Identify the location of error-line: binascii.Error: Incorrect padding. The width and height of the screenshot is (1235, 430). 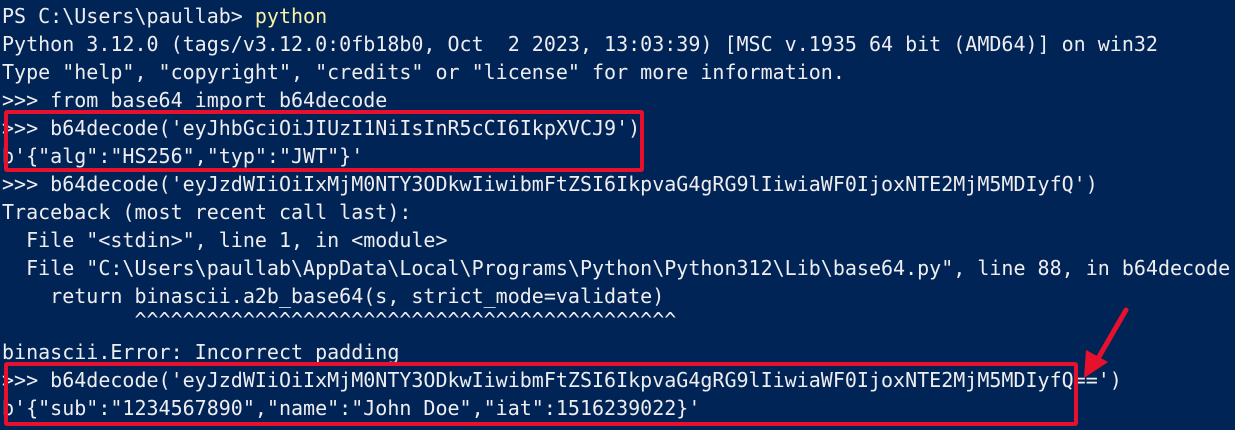
(201, 352).